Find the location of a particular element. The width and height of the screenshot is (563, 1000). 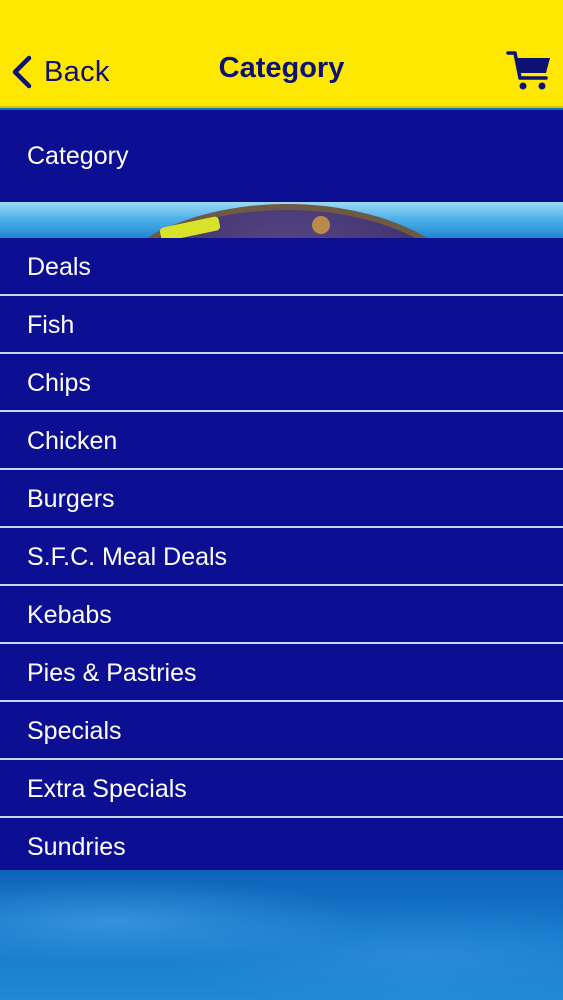

navigation-bar: Back Category is located at coordinates (281, 54).